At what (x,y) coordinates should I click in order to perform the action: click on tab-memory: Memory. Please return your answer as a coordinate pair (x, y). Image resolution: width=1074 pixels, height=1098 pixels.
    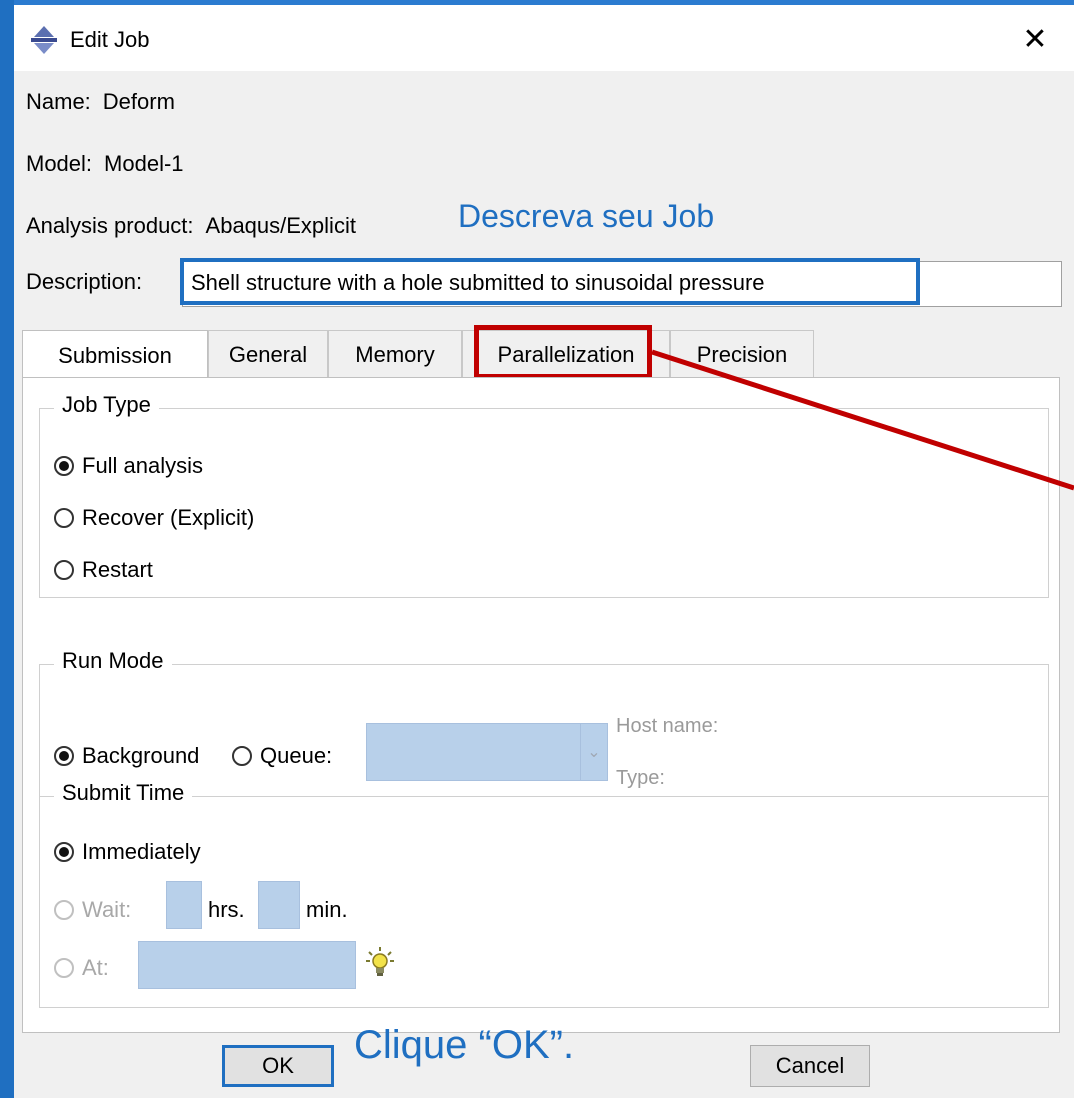
    Looking at the image, I should click on (395, 354).